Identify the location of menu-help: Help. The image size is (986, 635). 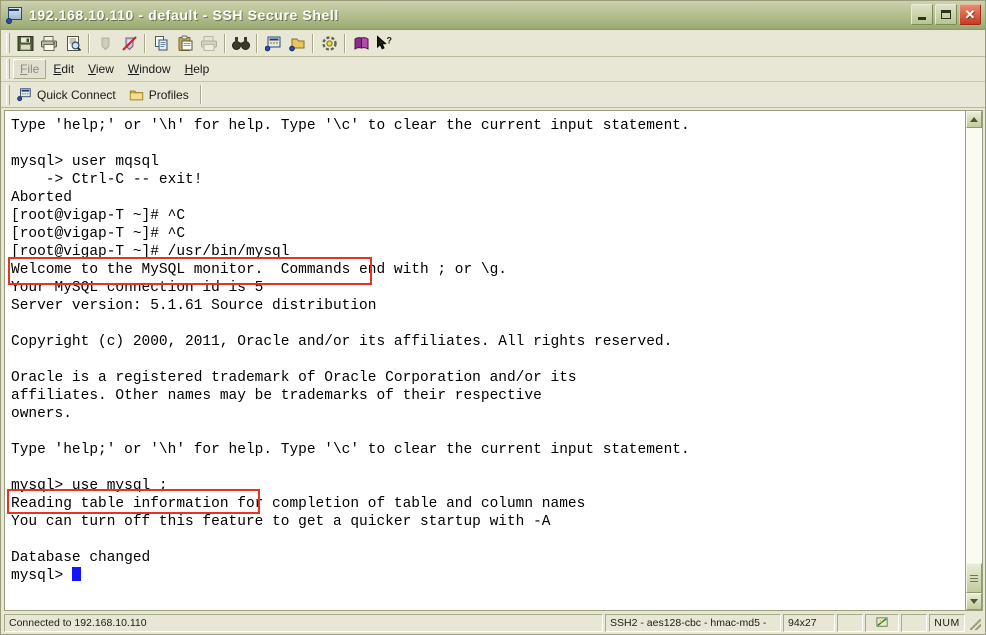
(197, 69).